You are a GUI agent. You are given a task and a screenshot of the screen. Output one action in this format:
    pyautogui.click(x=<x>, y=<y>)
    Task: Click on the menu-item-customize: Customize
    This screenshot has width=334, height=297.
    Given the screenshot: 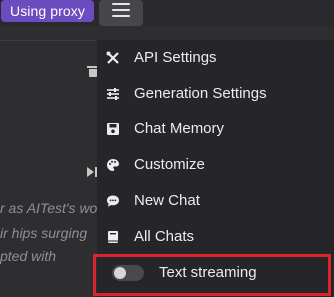 What is the action you would take?
    pyautogui.click(x=215, y=165)
    